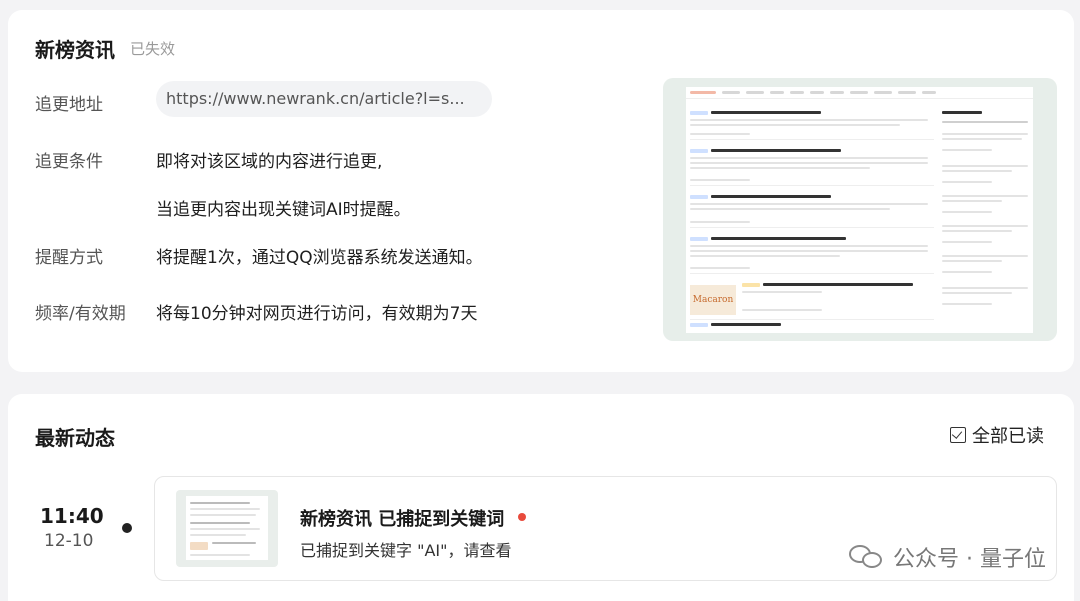 This screenshot has width=1080, height=601. I want to click on thumbnail-nav, so click(859, 93).